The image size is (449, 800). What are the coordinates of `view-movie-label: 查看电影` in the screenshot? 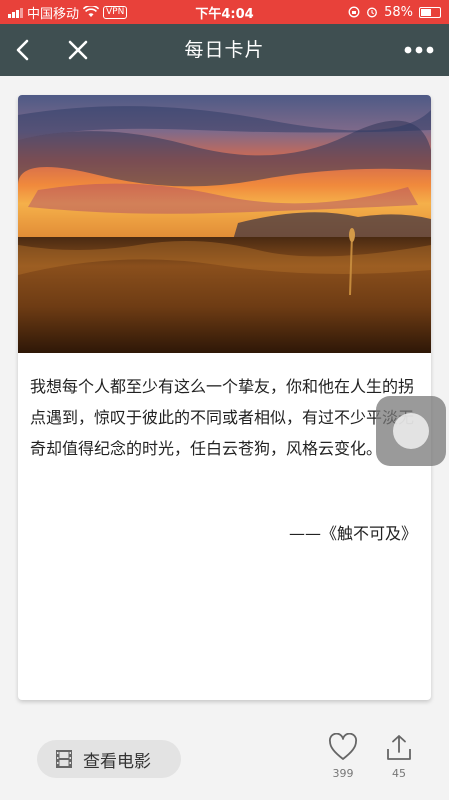 It's located at (117, 761).